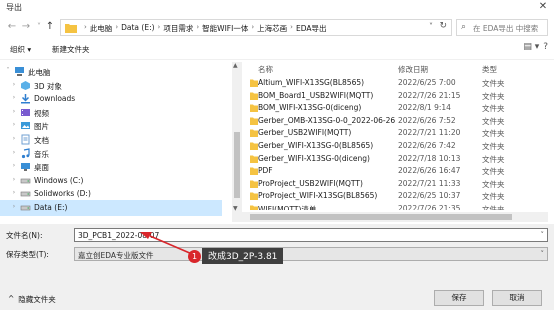  Describe the element at coordinates (543, 7) in the screenshot. I see `close-icon: ✕` at that location.